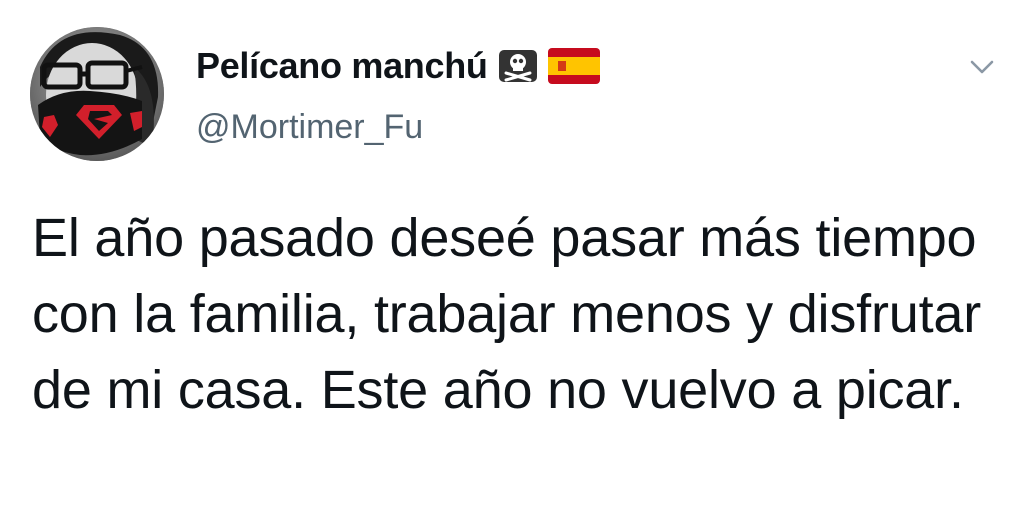  Describe the element at coordinates (518, 66) in the screenshot. I see `skull-and-crossbones-icon` at that location.